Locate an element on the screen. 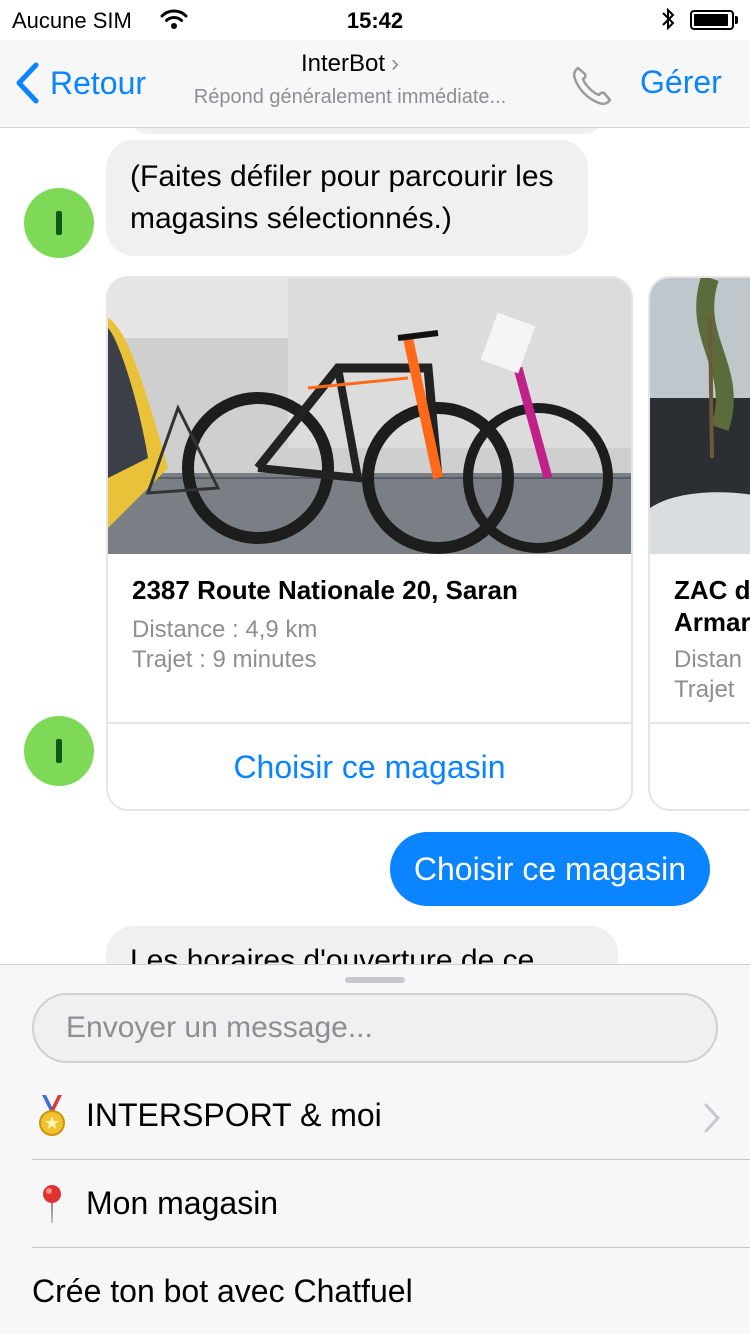 This screenshot has width=750, height=1334. drawer-handle is located at coordinates (375, 980).